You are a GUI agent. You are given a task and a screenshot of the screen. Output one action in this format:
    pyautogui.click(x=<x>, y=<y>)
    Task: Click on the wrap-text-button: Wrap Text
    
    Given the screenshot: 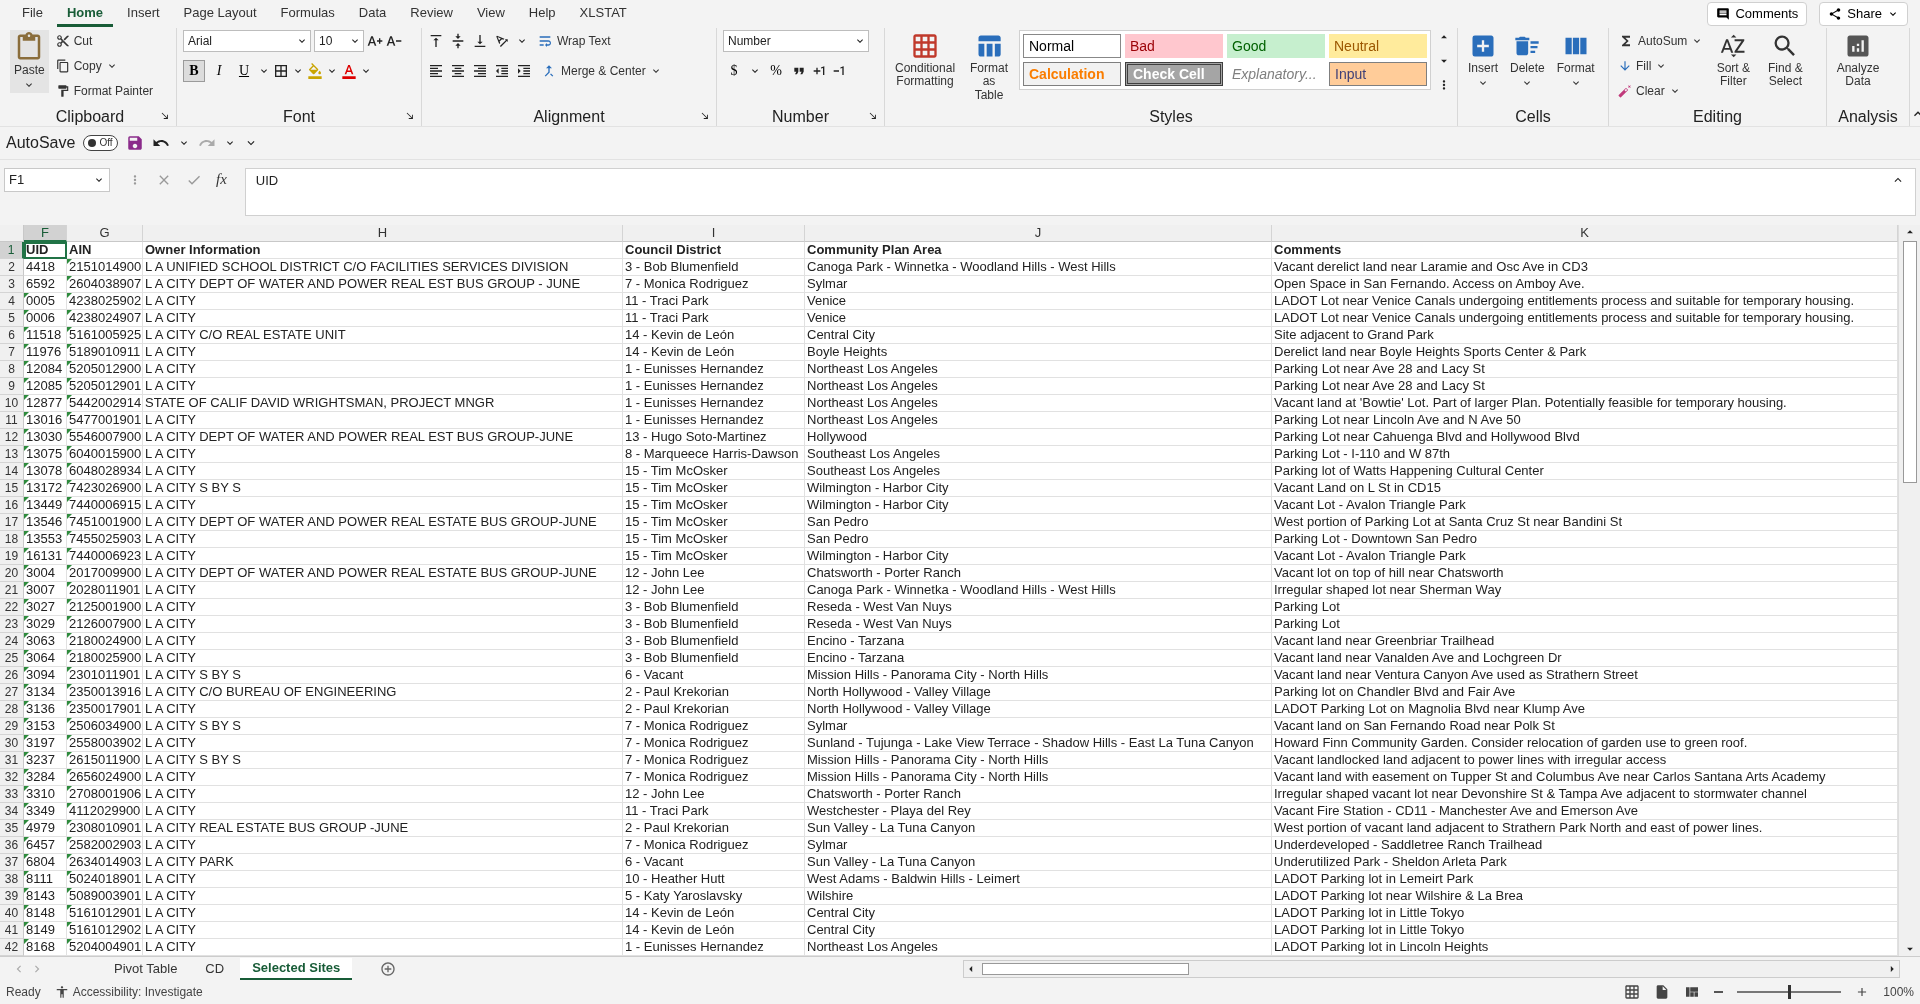 What is the action you would take?
    pyautogui.click(x=574, y=40)
    